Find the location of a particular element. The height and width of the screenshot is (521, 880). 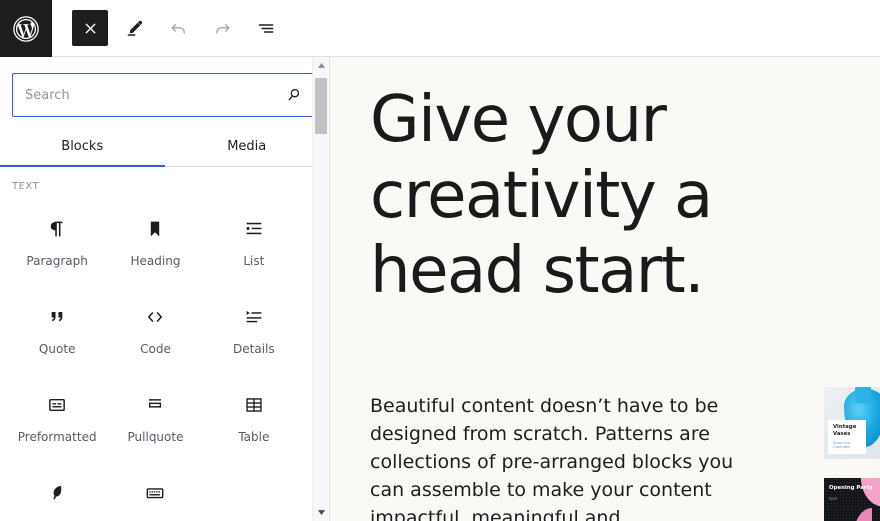

pattern-card-opening-party: Opening Party RSVP is located at coordinates (852, 499).